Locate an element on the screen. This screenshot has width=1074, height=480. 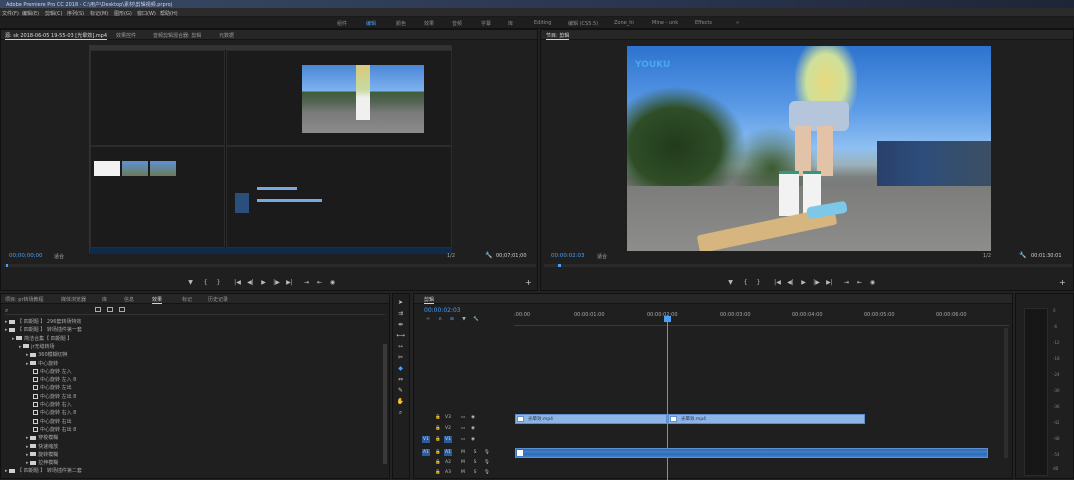
workspace-tab: Effects is located at coordinates (703, 23).